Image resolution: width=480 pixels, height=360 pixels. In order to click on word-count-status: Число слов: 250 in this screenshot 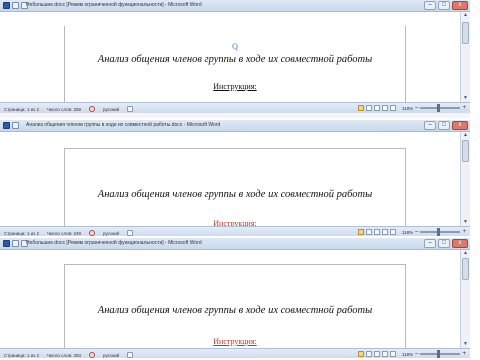, I will do `click(64, 355)`.